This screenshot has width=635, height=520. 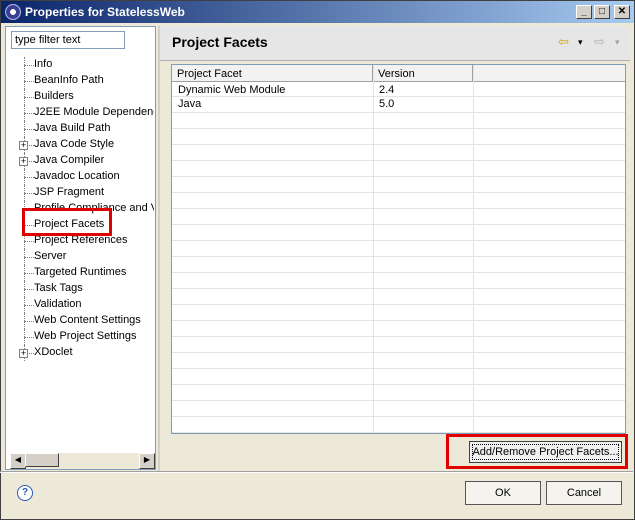 I want to click on cancel-button: Cancel, so click(x=584, y=493).